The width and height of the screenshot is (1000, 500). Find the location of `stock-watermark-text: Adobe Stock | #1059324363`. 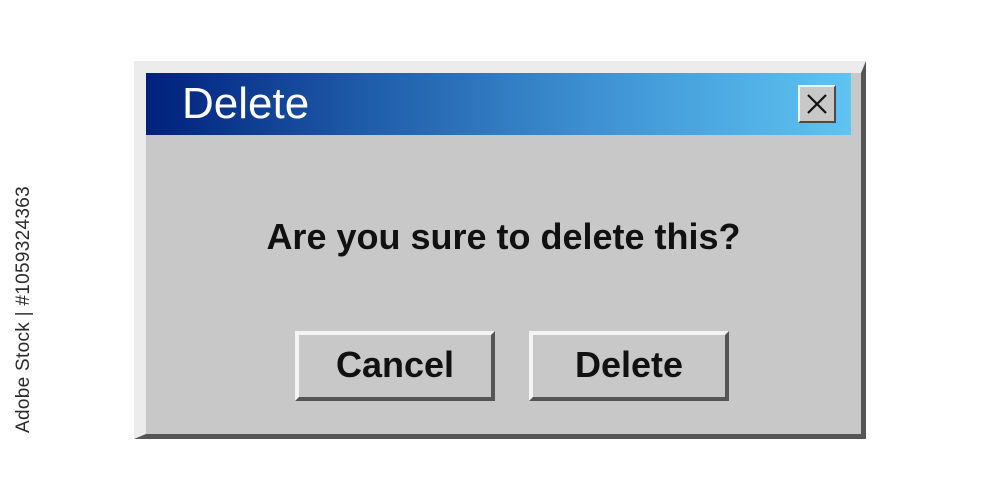

stock-watermark-text: Adobe Stock | #1059324363 is located at coordinates (23, 309).